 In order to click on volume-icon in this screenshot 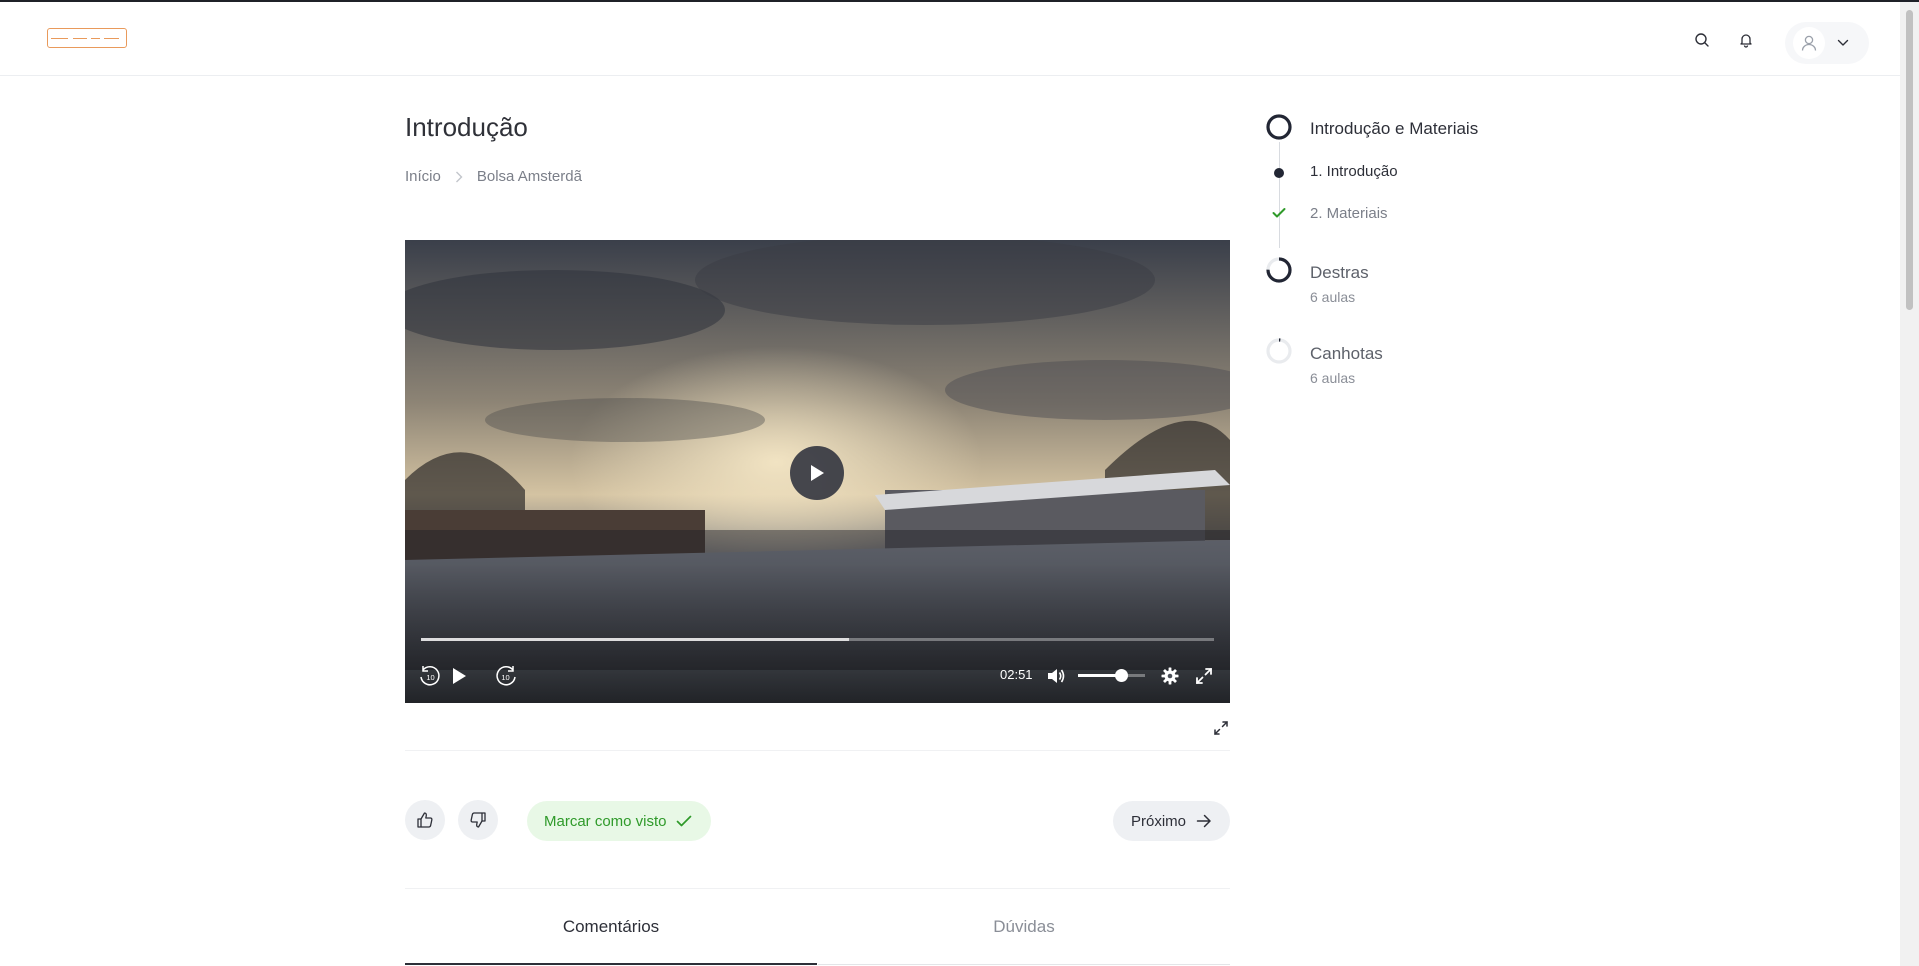, I will do `click(1056, 676)`.